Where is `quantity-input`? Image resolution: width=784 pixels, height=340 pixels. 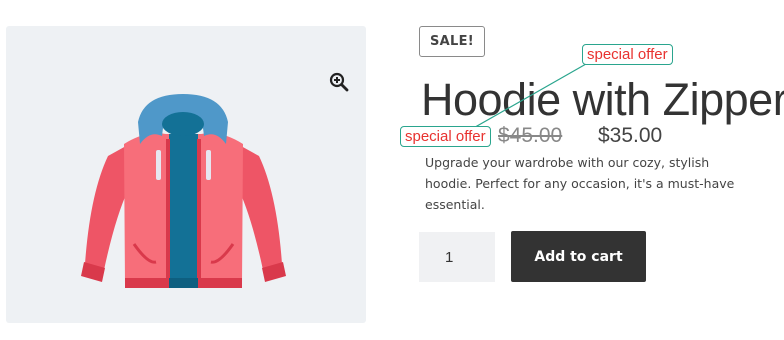
quantity-input is located at coordinates (457, 257).